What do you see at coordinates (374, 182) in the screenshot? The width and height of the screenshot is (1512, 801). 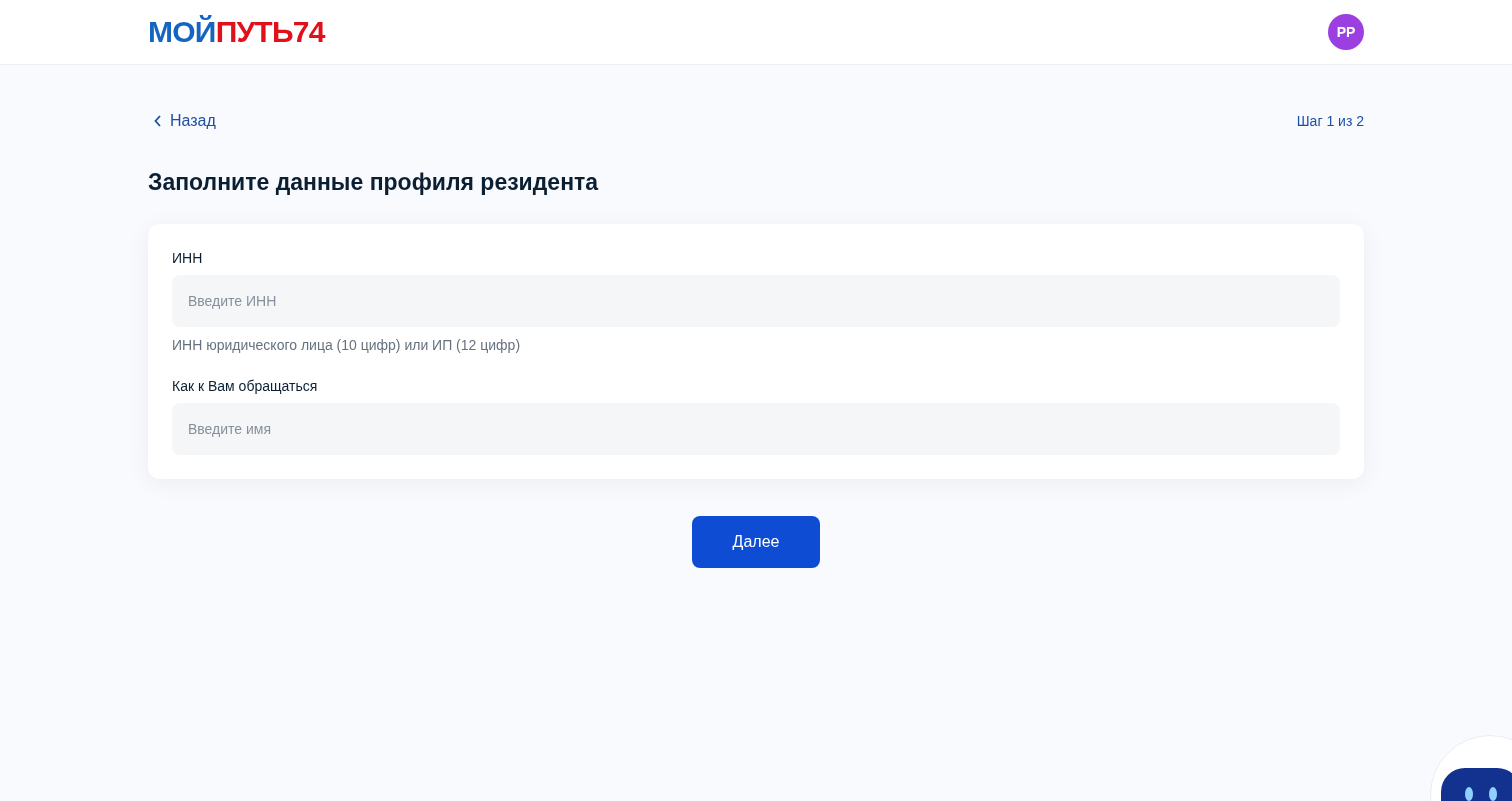 I see `page-title: Заполните данные профиля резидента` at bounding box center [374, 182].